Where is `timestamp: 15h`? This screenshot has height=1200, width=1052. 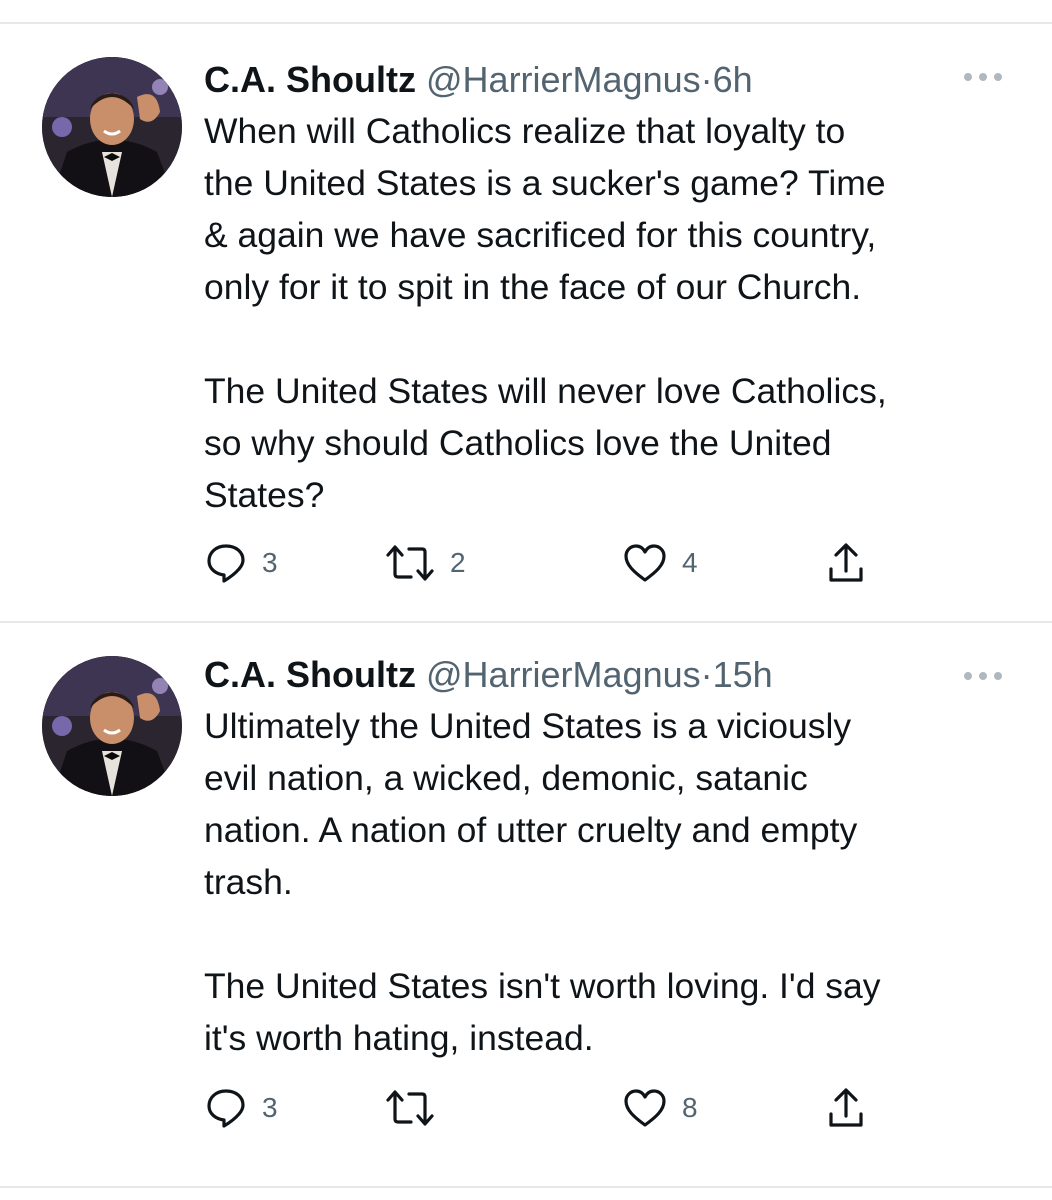
timestamp: 15h is located at coordinates (743, 674).